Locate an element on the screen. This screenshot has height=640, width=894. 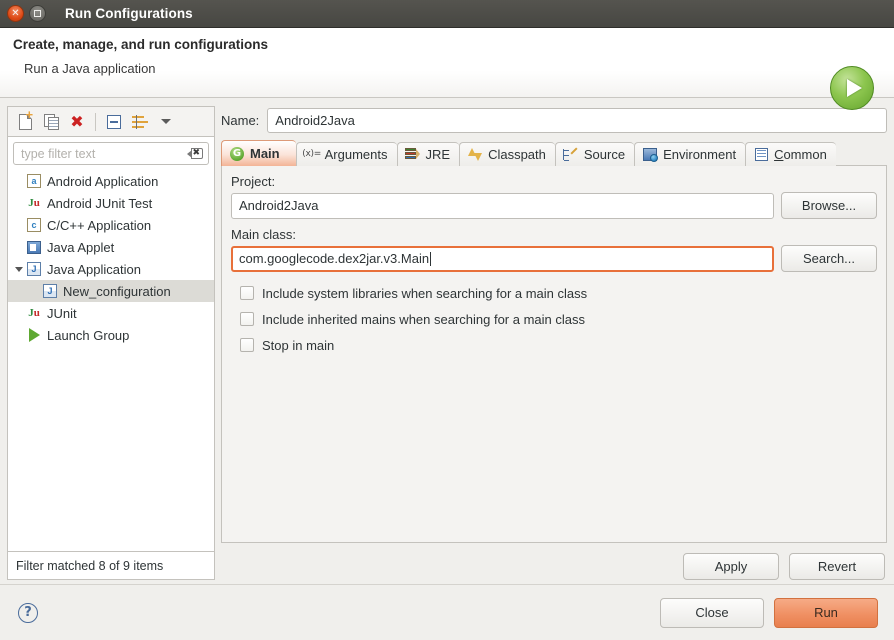
tab-label: Arguments is located at coordinates (356, 154).